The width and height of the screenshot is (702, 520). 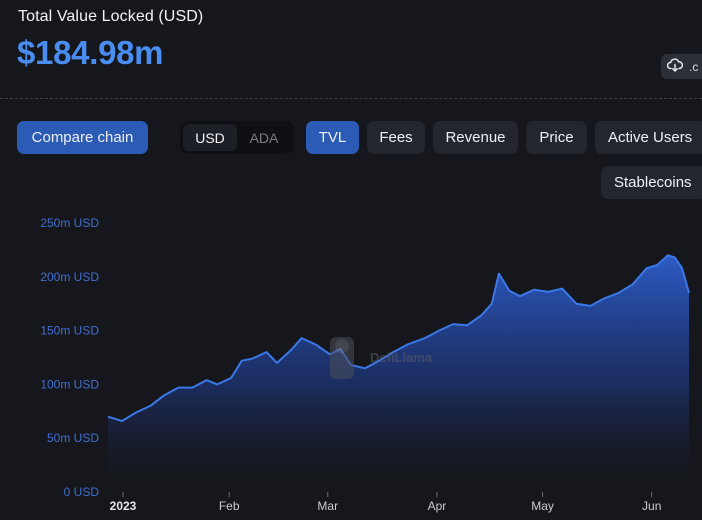 What do you see at coordinates (229, 506) in the screenshot?
I see `x-tick-label: Feb` at bounding box center [229, 506].